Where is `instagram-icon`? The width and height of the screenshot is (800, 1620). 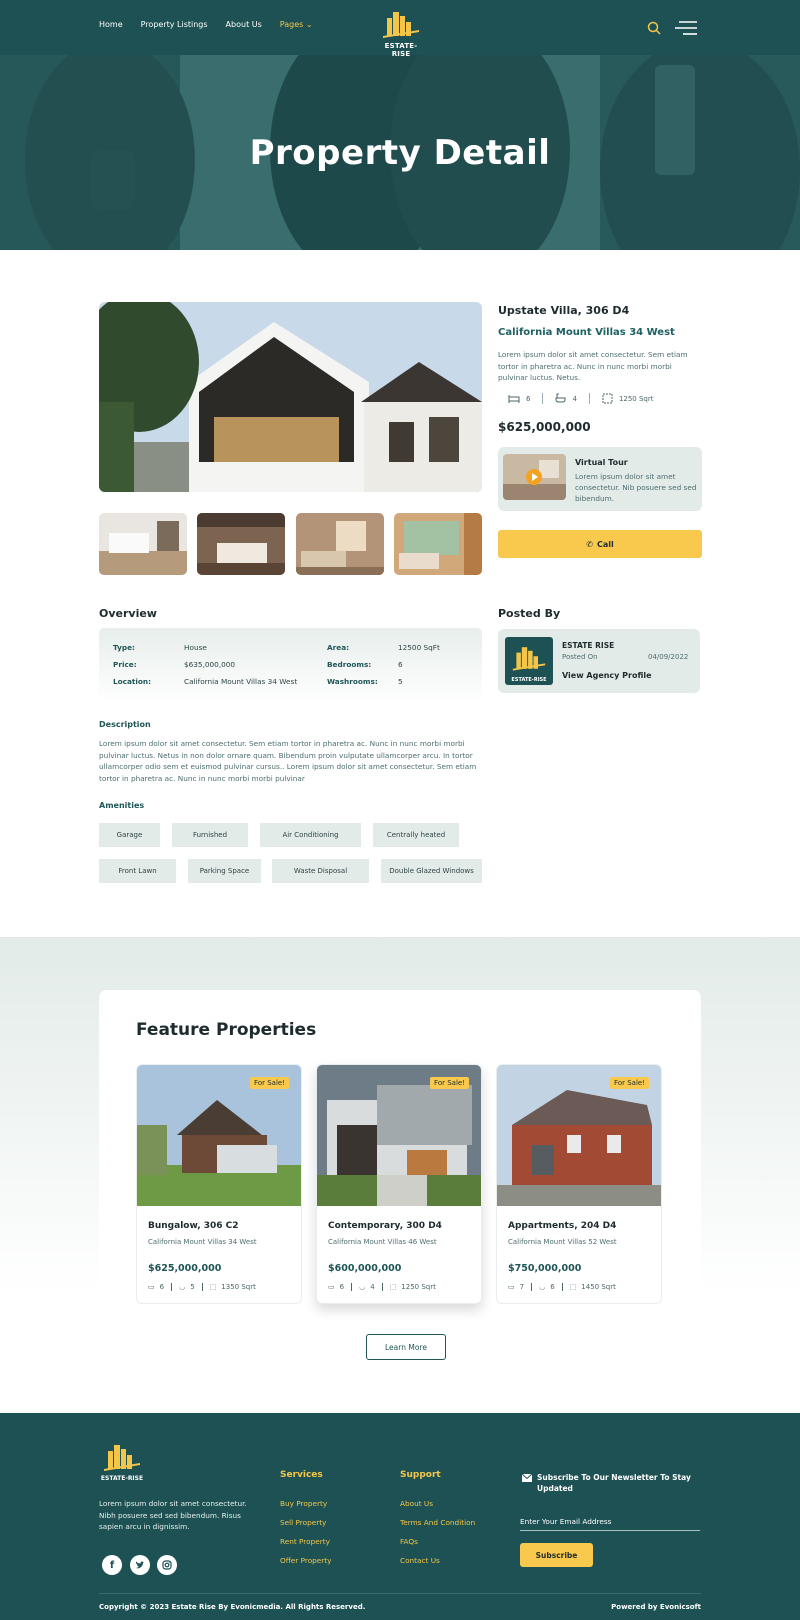 instagram-icon is located at coordinates (167, 1565).